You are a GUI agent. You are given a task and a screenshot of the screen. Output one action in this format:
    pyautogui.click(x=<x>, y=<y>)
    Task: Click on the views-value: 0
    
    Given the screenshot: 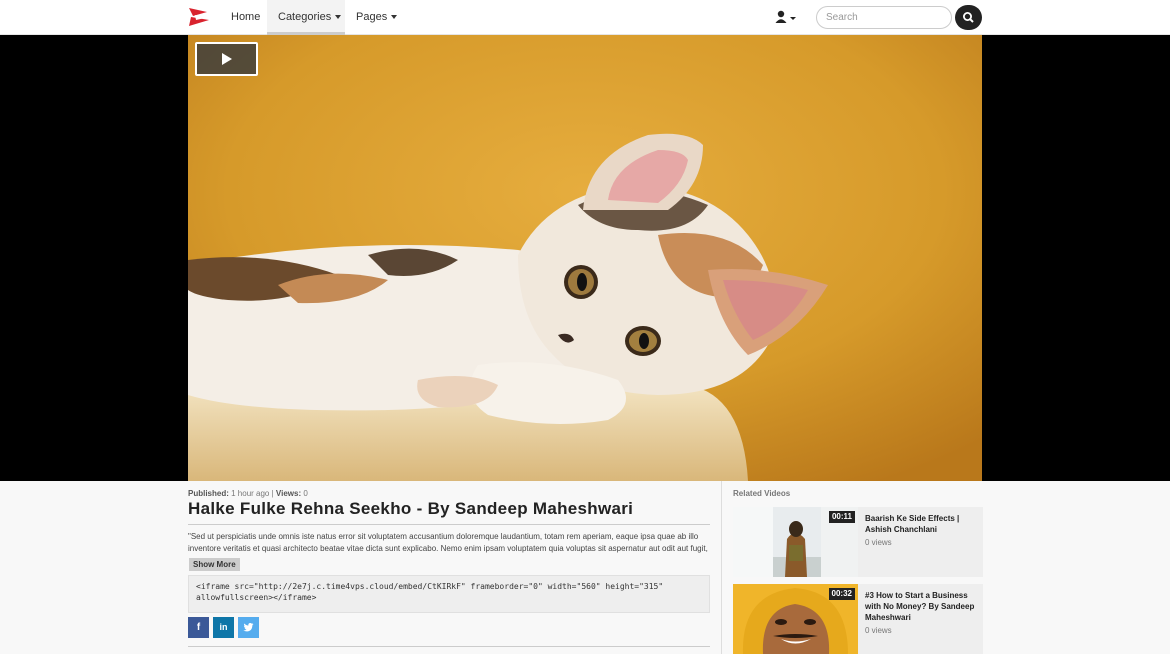 What is the action you would take?
    pyautogui.click(x=305, y=493)
    